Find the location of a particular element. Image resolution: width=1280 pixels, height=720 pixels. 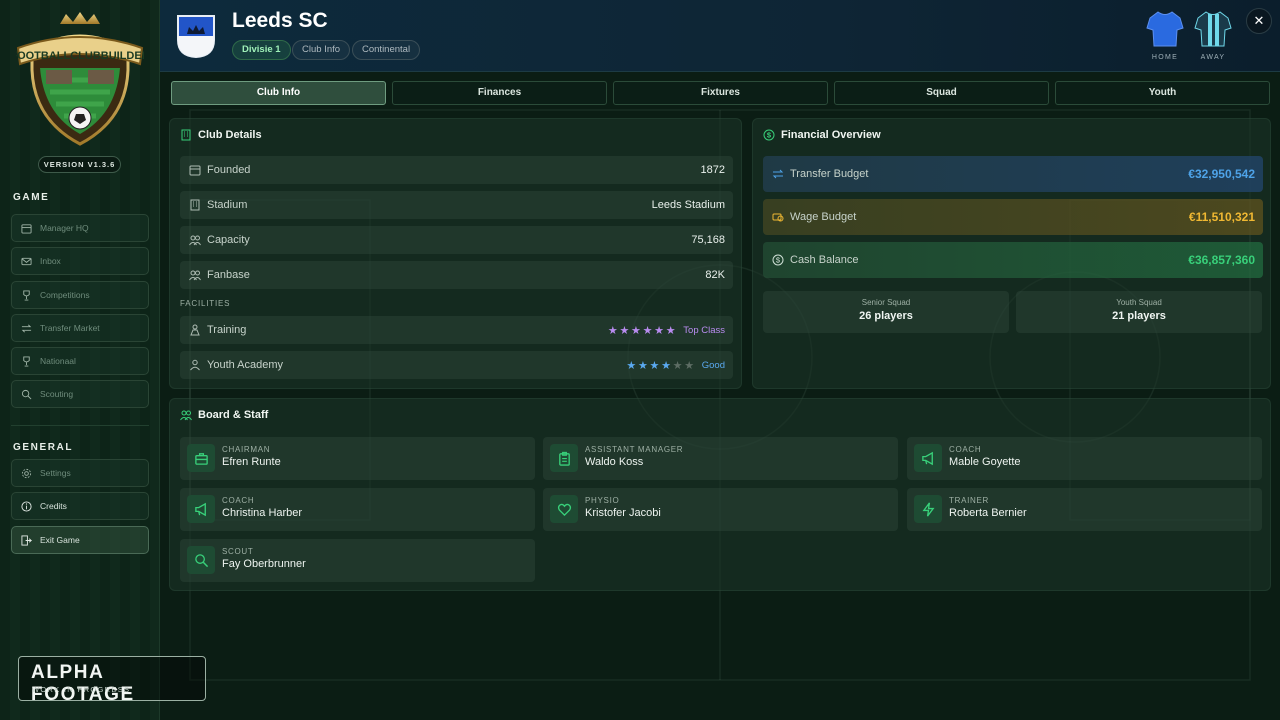

away-shirt-icon is located at coordinates (1213, 29).